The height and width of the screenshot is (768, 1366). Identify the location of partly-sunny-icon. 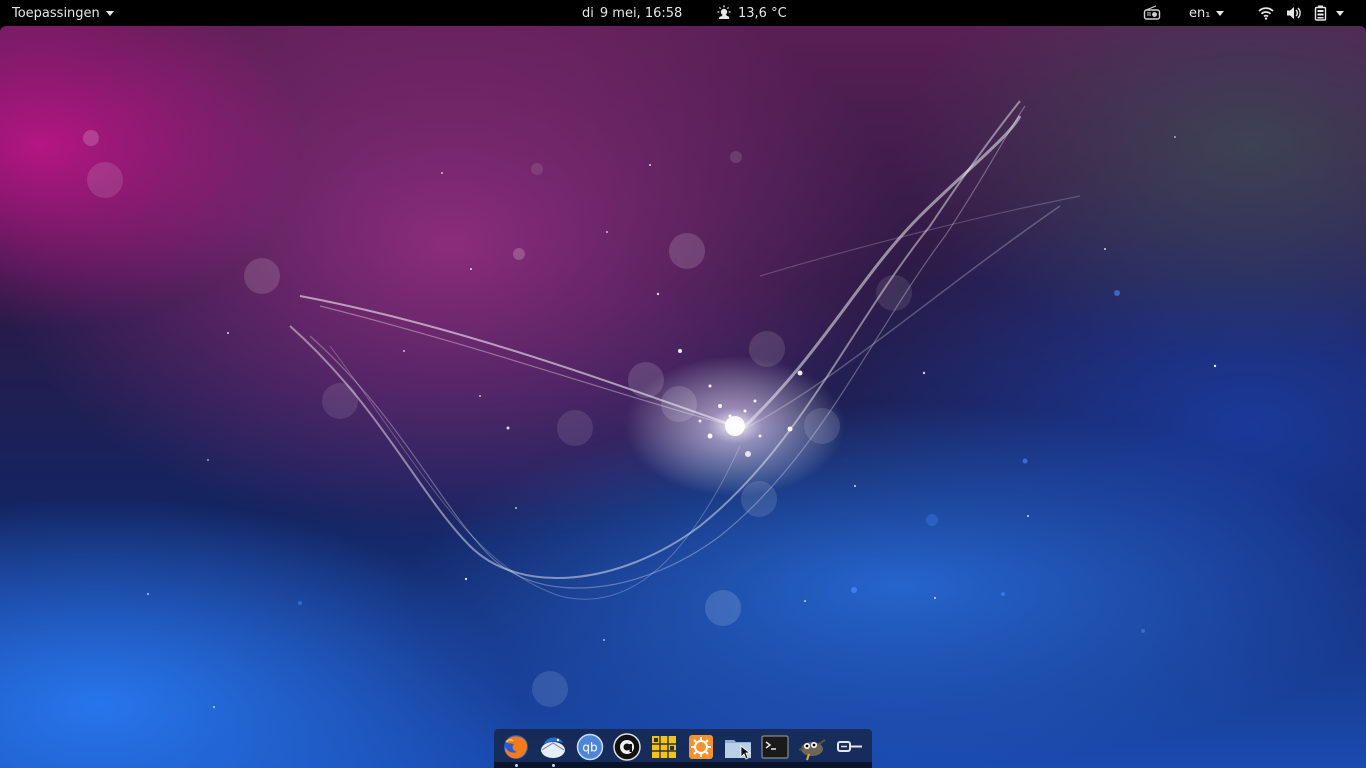
(724, 12).